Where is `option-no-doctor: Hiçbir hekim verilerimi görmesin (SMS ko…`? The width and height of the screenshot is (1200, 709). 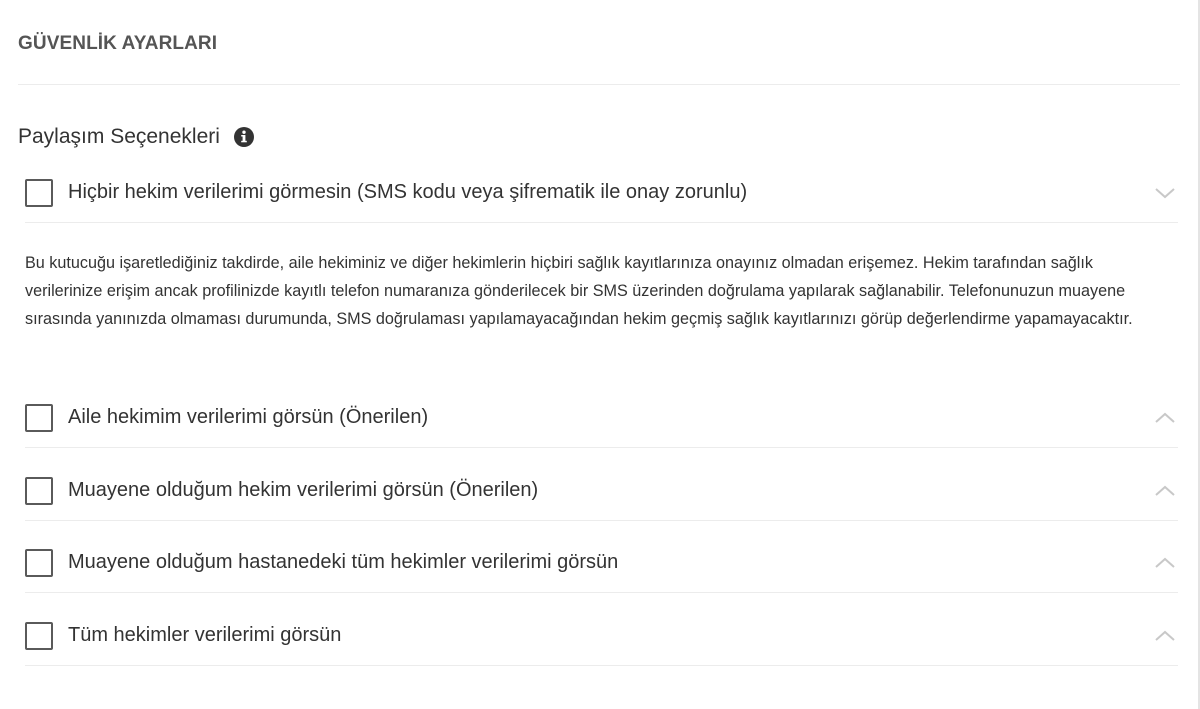
option-no-doctor: Hiçbir hekim verilerimi görmesin (SMS ko… is located at coordinates (601, 193).